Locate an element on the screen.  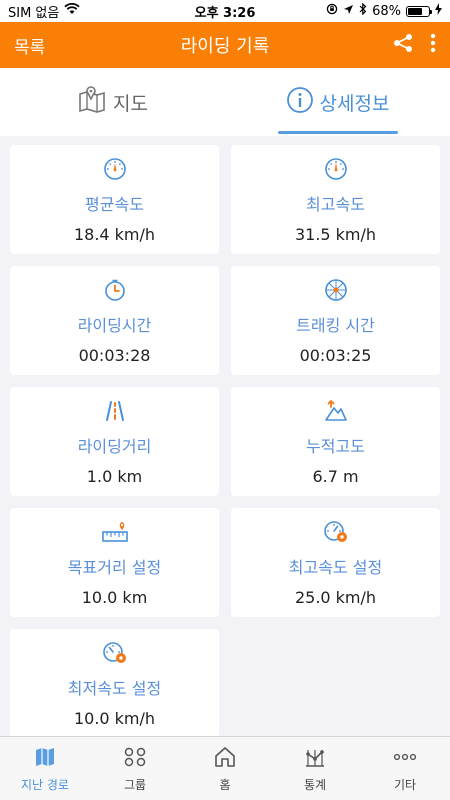
bottom-tab-label: 지난 경로 is located at coordinates (45, 785).